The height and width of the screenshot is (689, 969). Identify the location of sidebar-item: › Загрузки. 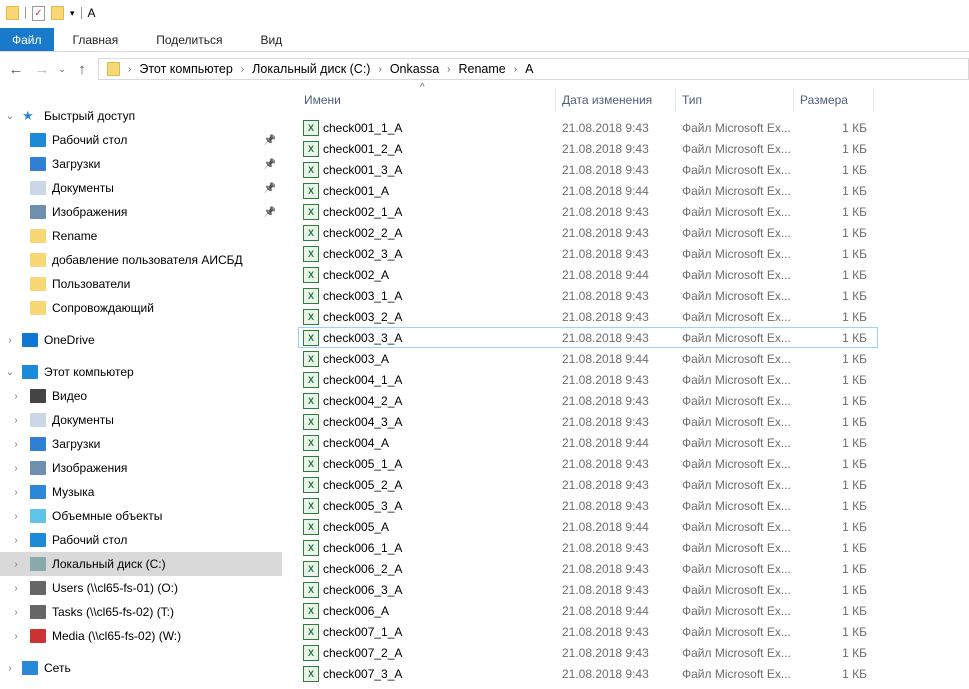
(141, 444).